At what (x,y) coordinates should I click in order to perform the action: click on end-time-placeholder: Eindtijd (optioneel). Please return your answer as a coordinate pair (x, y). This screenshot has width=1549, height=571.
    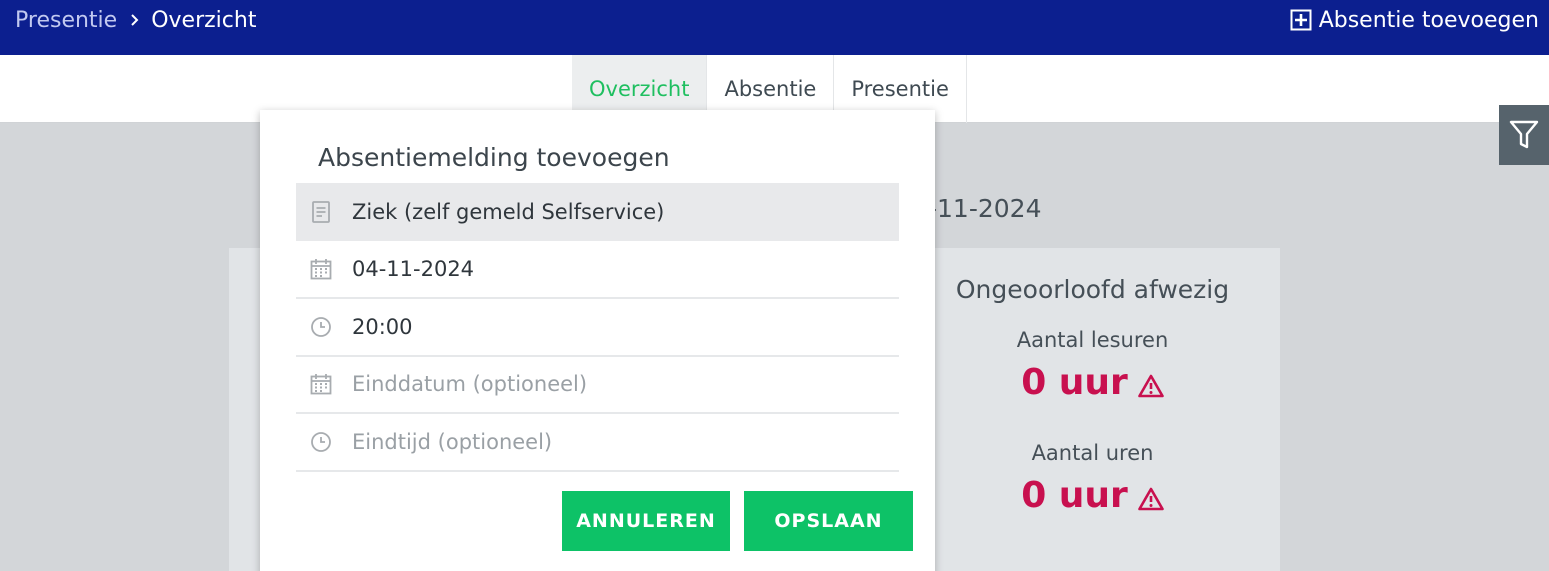
    Looking at the image, I should click on (452, 442).